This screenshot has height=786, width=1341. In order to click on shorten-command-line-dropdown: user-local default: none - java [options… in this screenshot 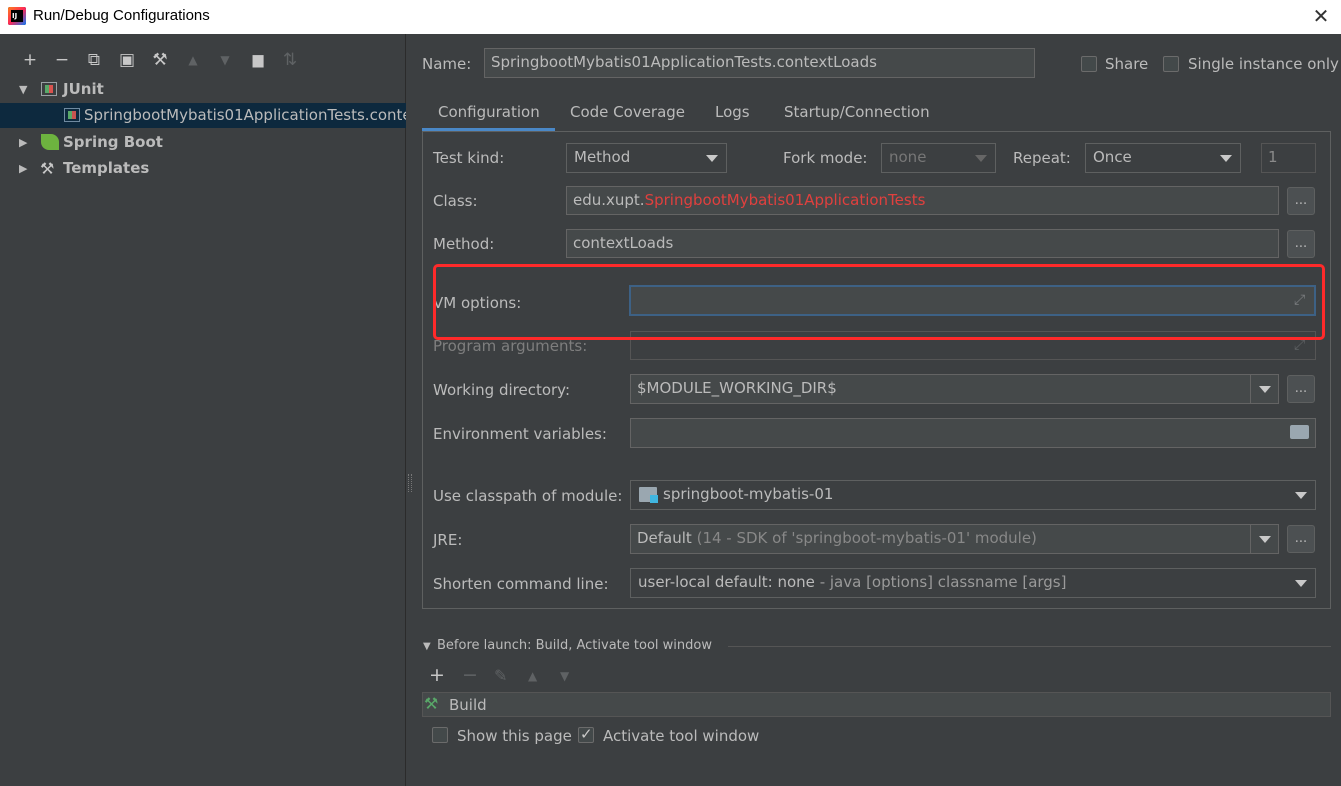, I will do `click(973, 583)`.